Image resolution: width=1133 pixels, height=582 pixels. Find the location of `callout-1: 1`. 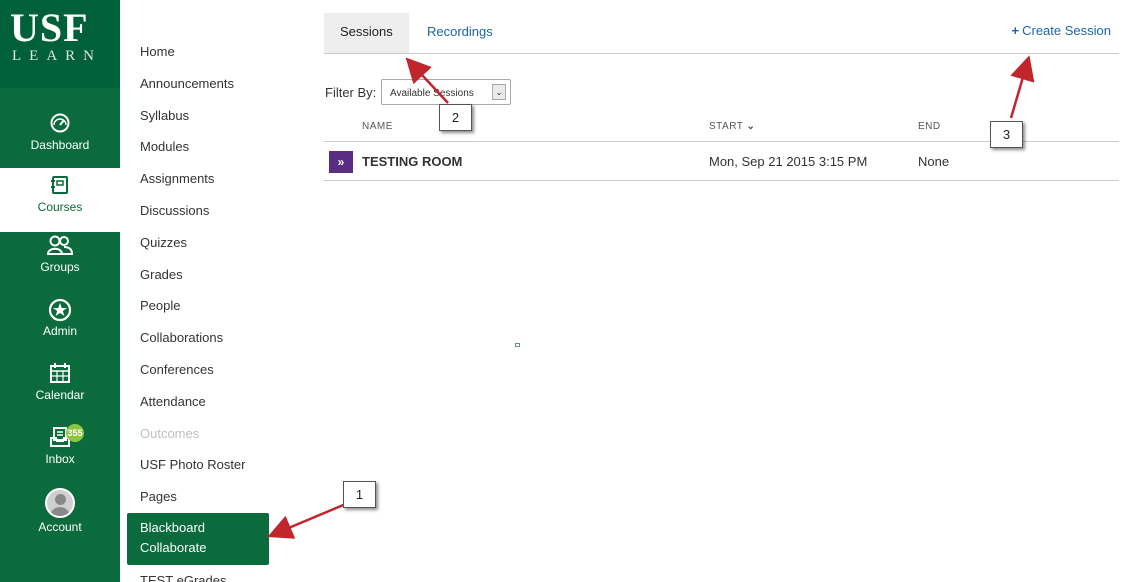

callout-1: 1 is located at coordinates (359, 494).